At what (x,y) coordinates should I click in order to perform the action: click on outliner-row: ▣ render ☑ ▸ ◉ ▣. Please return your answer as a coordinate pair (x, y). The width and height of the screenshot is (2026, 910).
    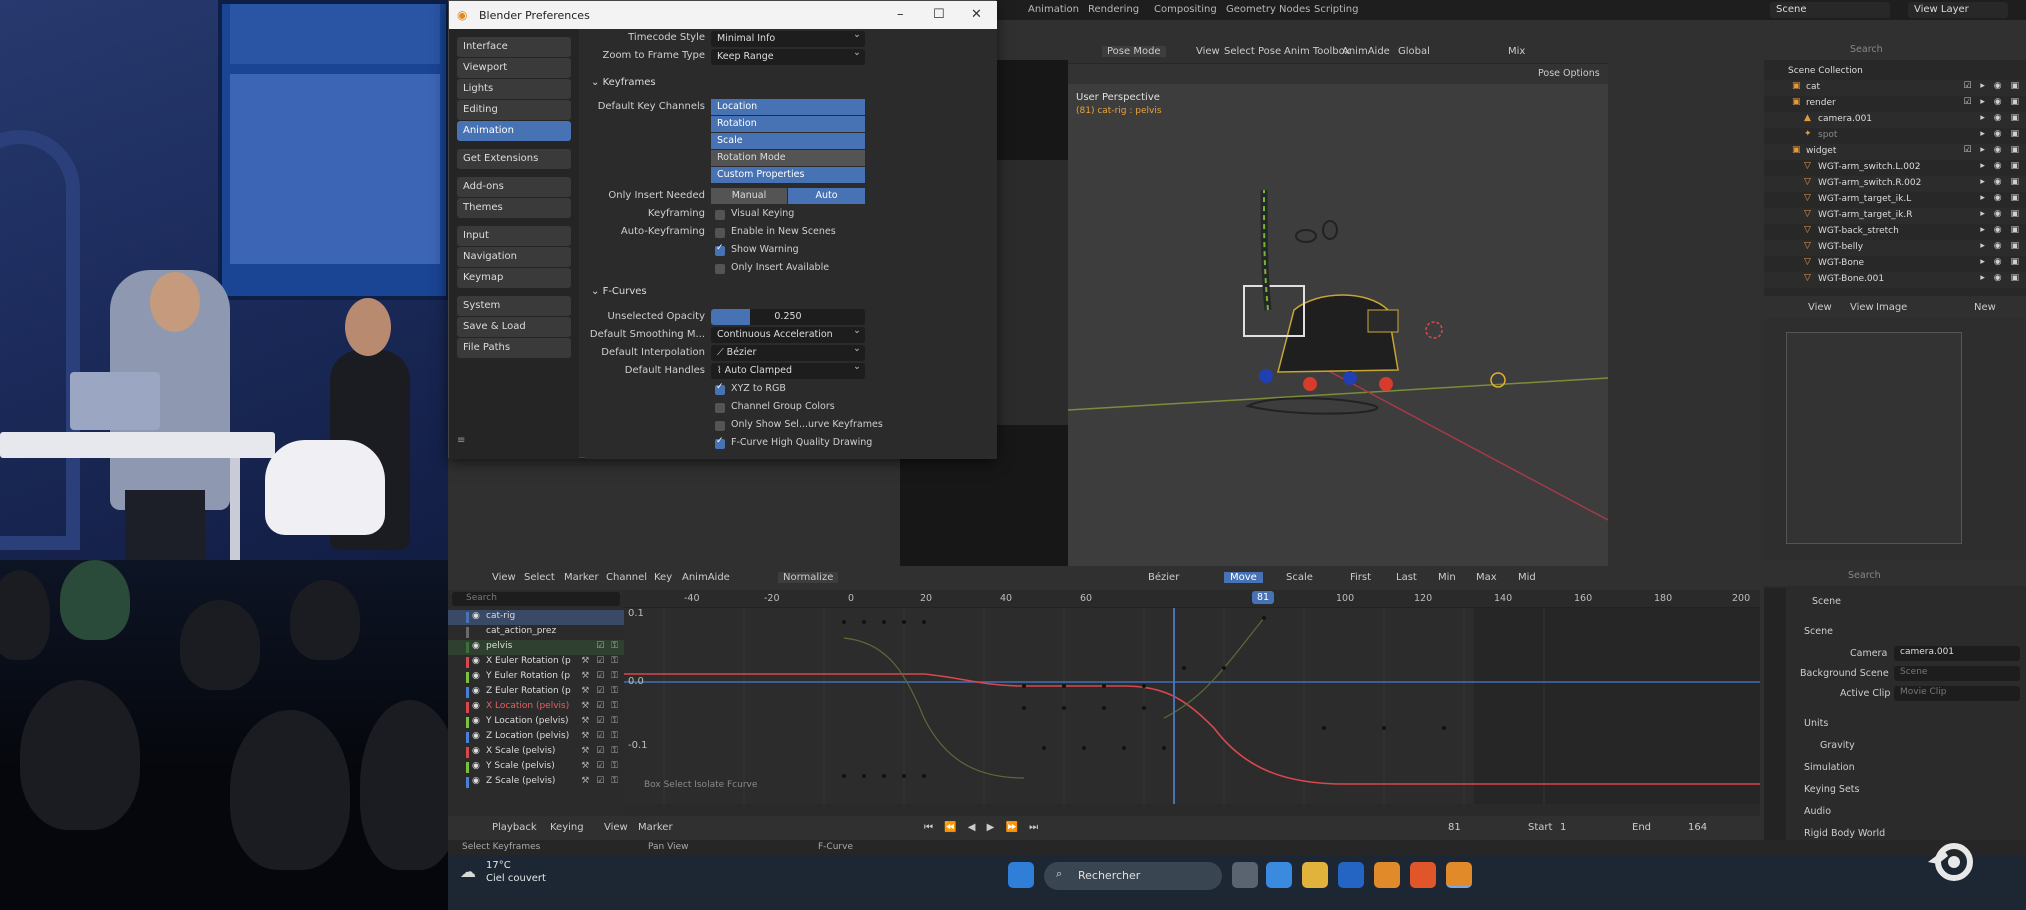
    Looking at the image, I should click on (1895, 104).